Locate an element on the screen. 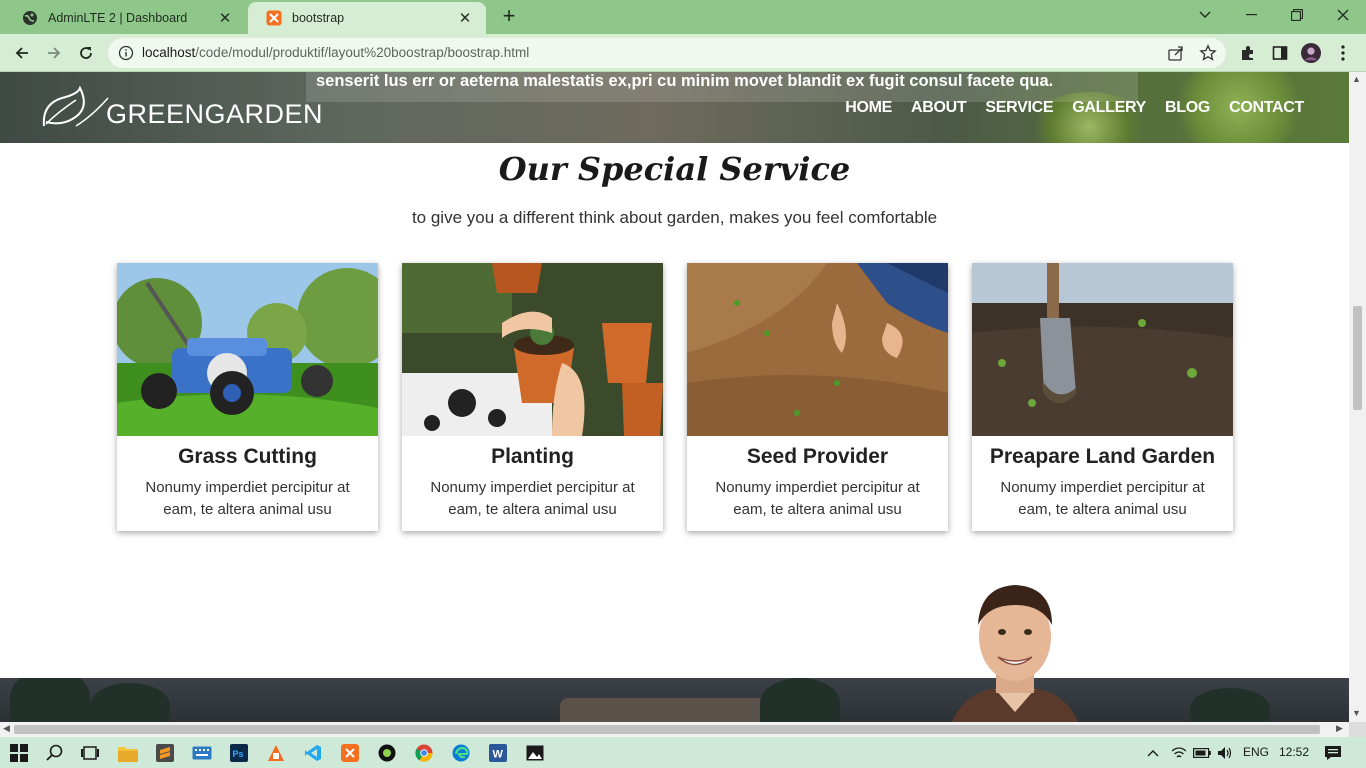  nav-gallery: GALLERY is located at coordinates (1109, 108).